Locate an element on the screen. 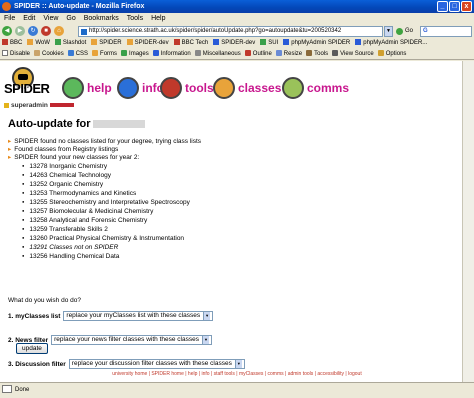 This screenshot has width=474, height=398. myclasses-label: 1. myClasses list is located at coordinates (34, 316).